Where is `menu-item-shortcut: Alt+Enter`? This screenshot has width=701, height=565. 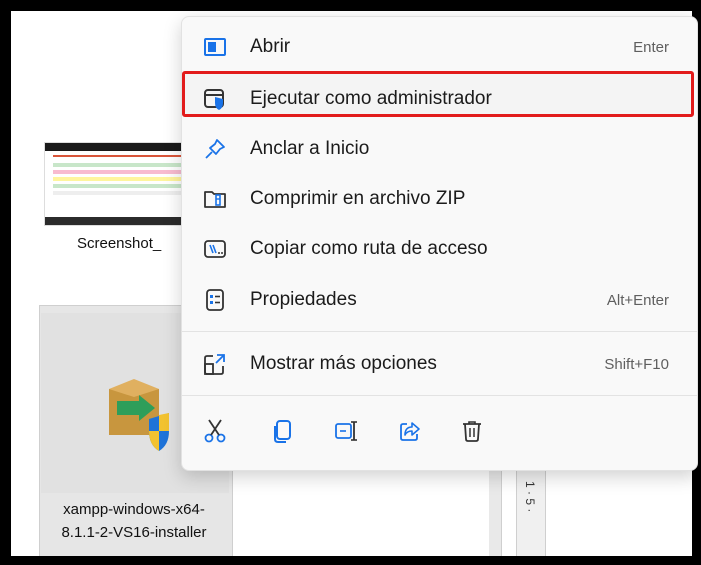 menu-item-shortcut: Alt+Enter is located at coordinates (637, 300).